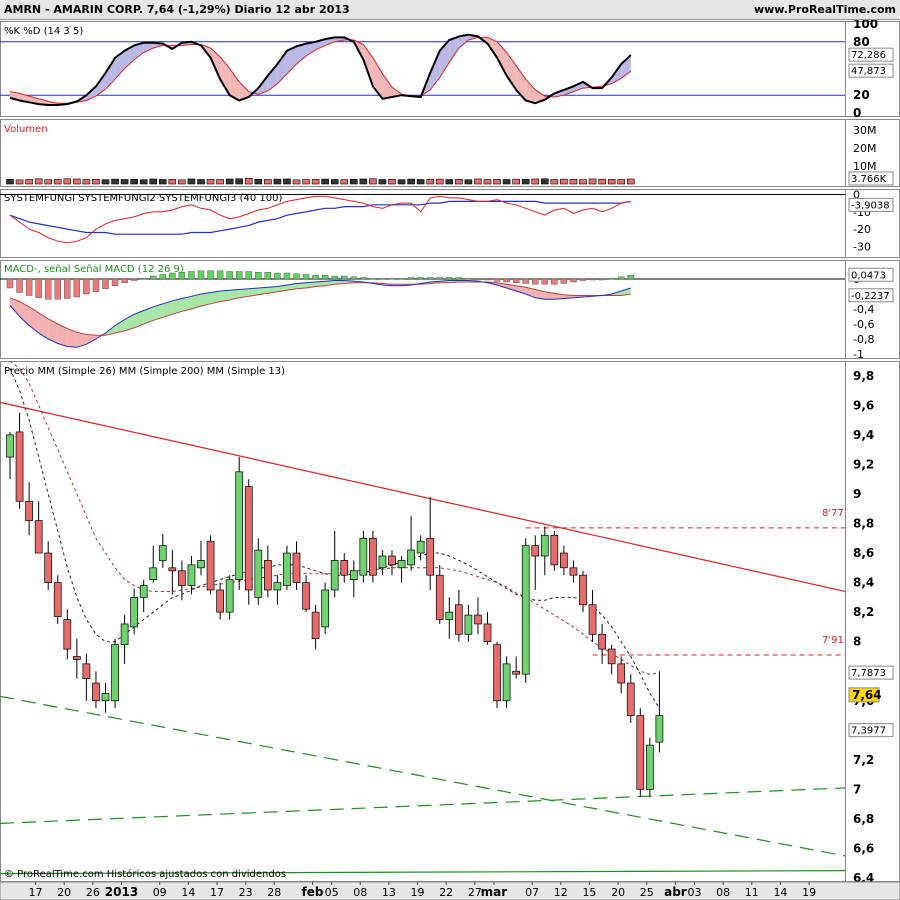  I want to click on price-tick-8: 8,2, so click(863, 612).